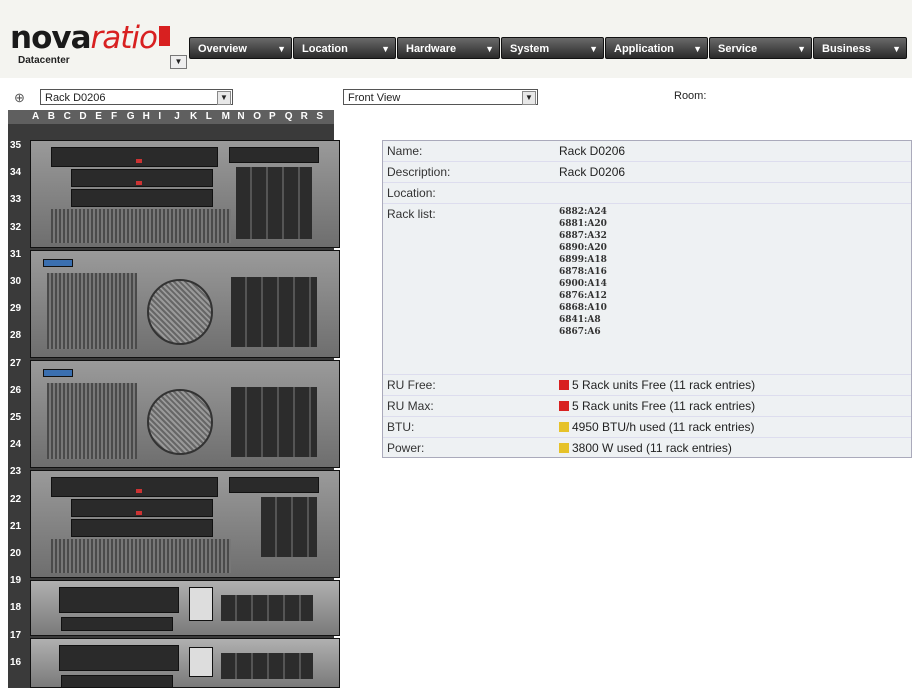  Describe the element at coordinates (146, 116) in the screenshot. I see `rack-column-h: H` at that location.